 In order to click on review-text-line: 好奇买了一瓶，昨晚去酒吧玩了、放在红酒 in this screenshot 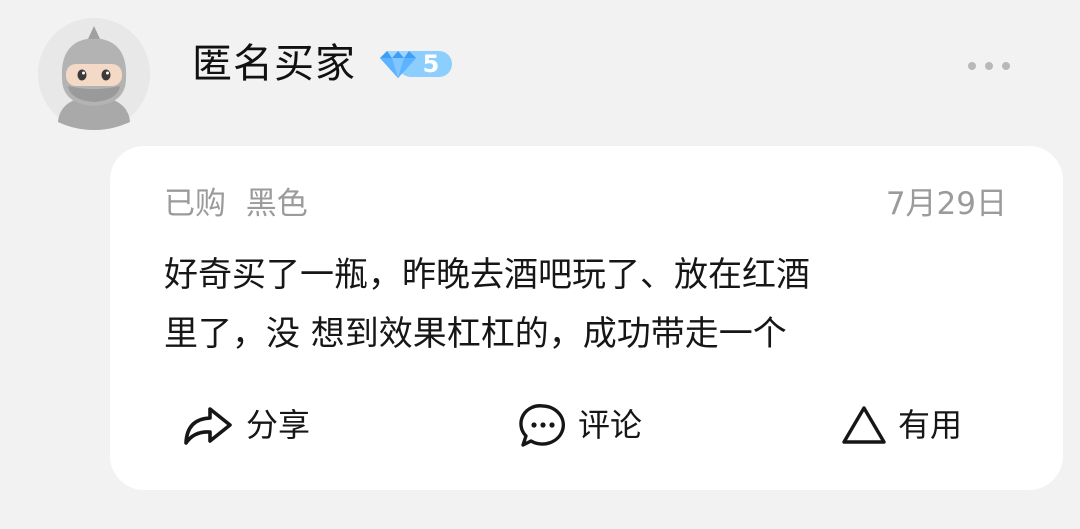, I will do `click(487, 275)`.